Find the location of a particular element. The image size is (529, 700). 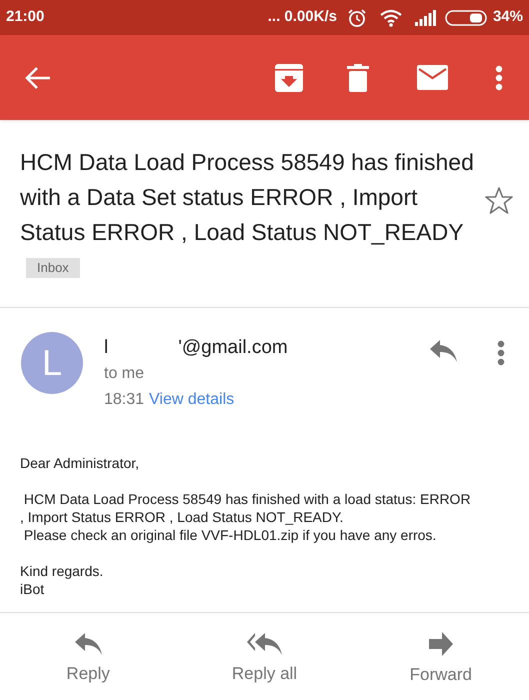

mail-icon is located at coordinates (432, 77).